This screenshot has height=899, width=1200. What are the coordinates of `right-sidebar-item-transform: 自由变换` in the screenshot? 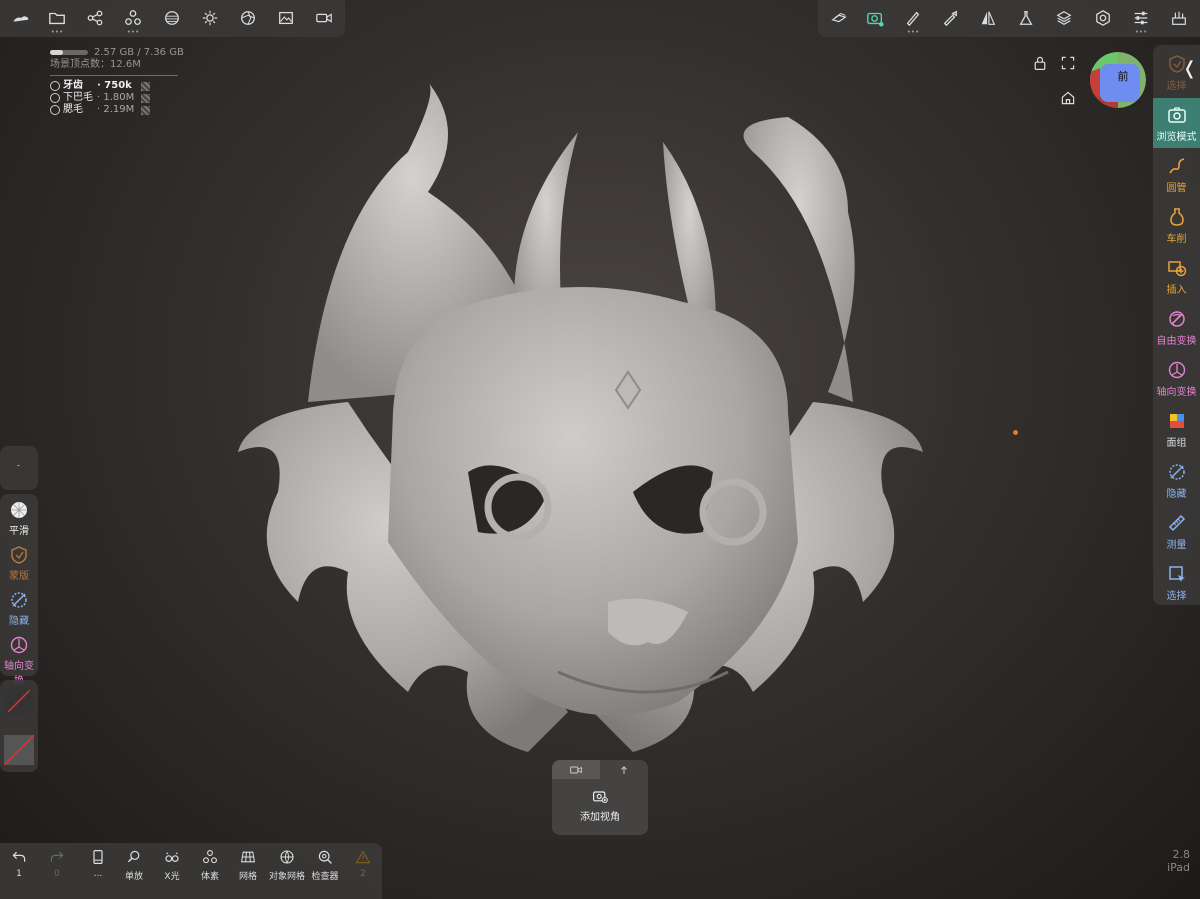 It's located at (1176, 327).